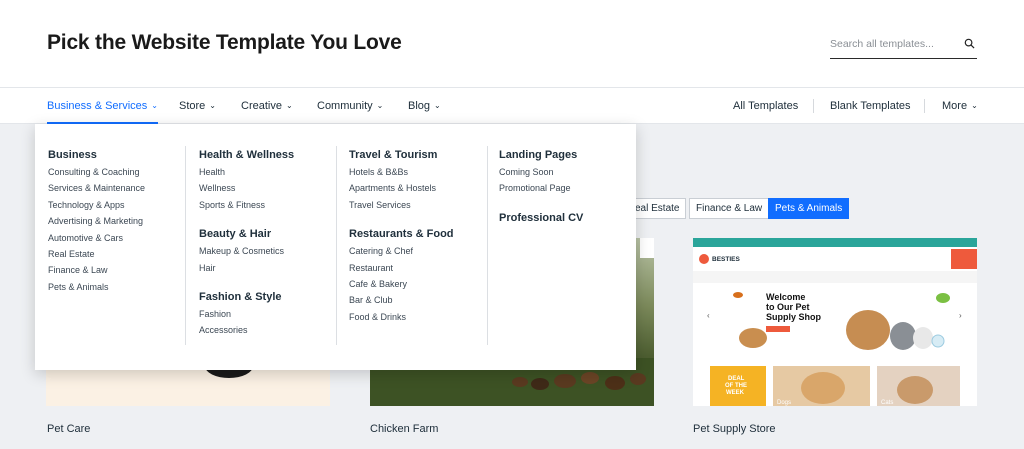 The image size is (1024, 449). Describe the element at coordinates (424, 188) in the screenshot. I see `dropdown-link: Apartments & Hostels` at that location.